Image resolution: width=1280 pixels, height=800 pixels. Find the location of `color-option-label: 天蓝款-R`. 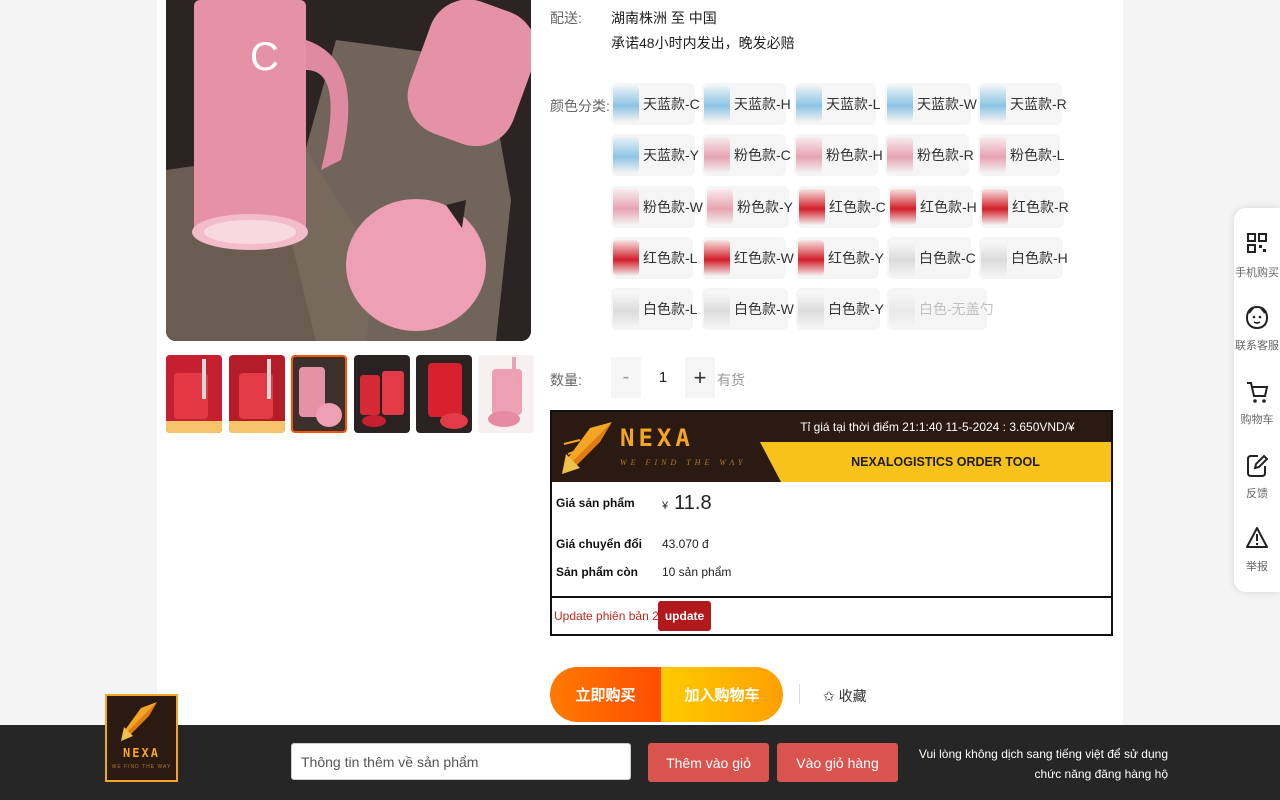

color-option-label: 天蓝款-R is located at coordinates (1038, 104).